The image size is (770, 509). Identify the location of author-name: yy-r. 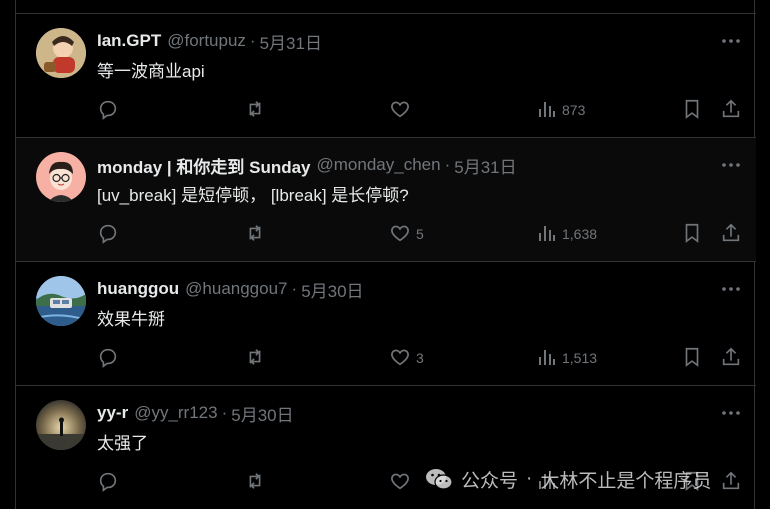
(112, 413).